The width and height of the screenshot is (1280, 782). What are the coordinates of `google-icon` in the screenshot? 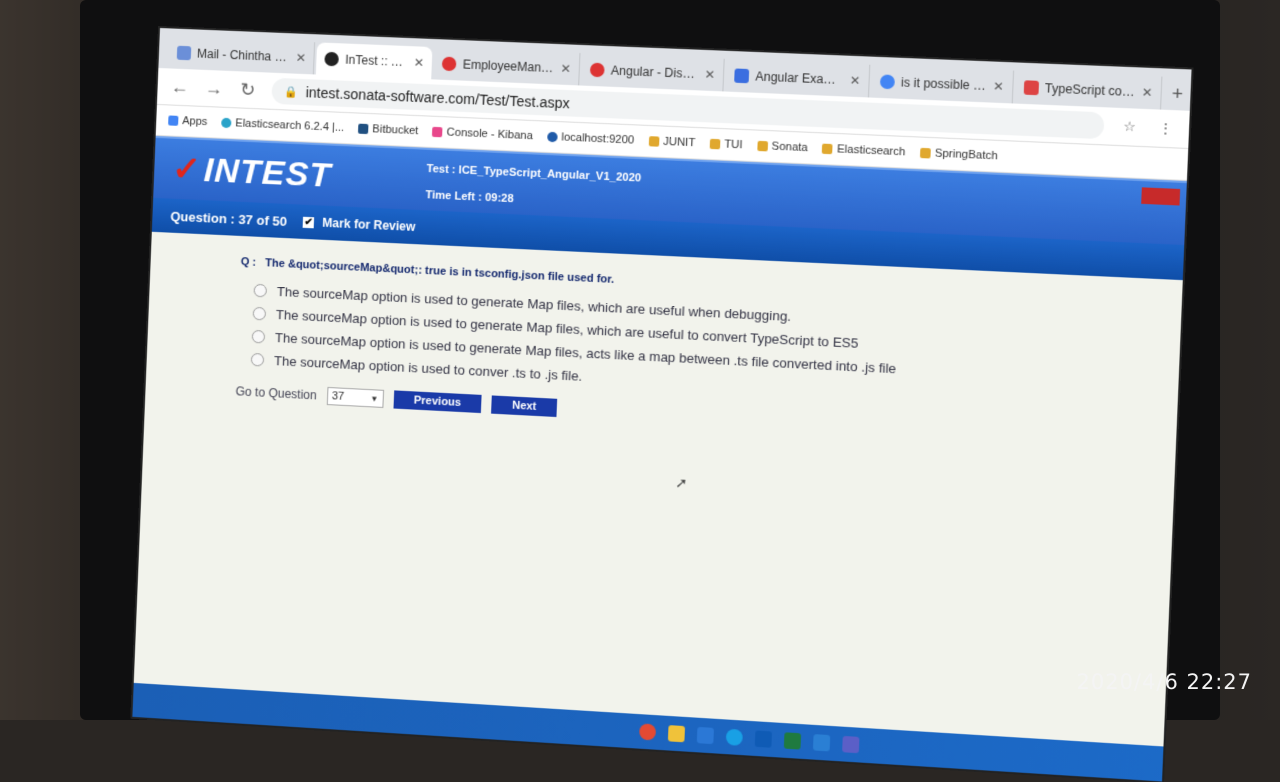 It's located at (887, 82).